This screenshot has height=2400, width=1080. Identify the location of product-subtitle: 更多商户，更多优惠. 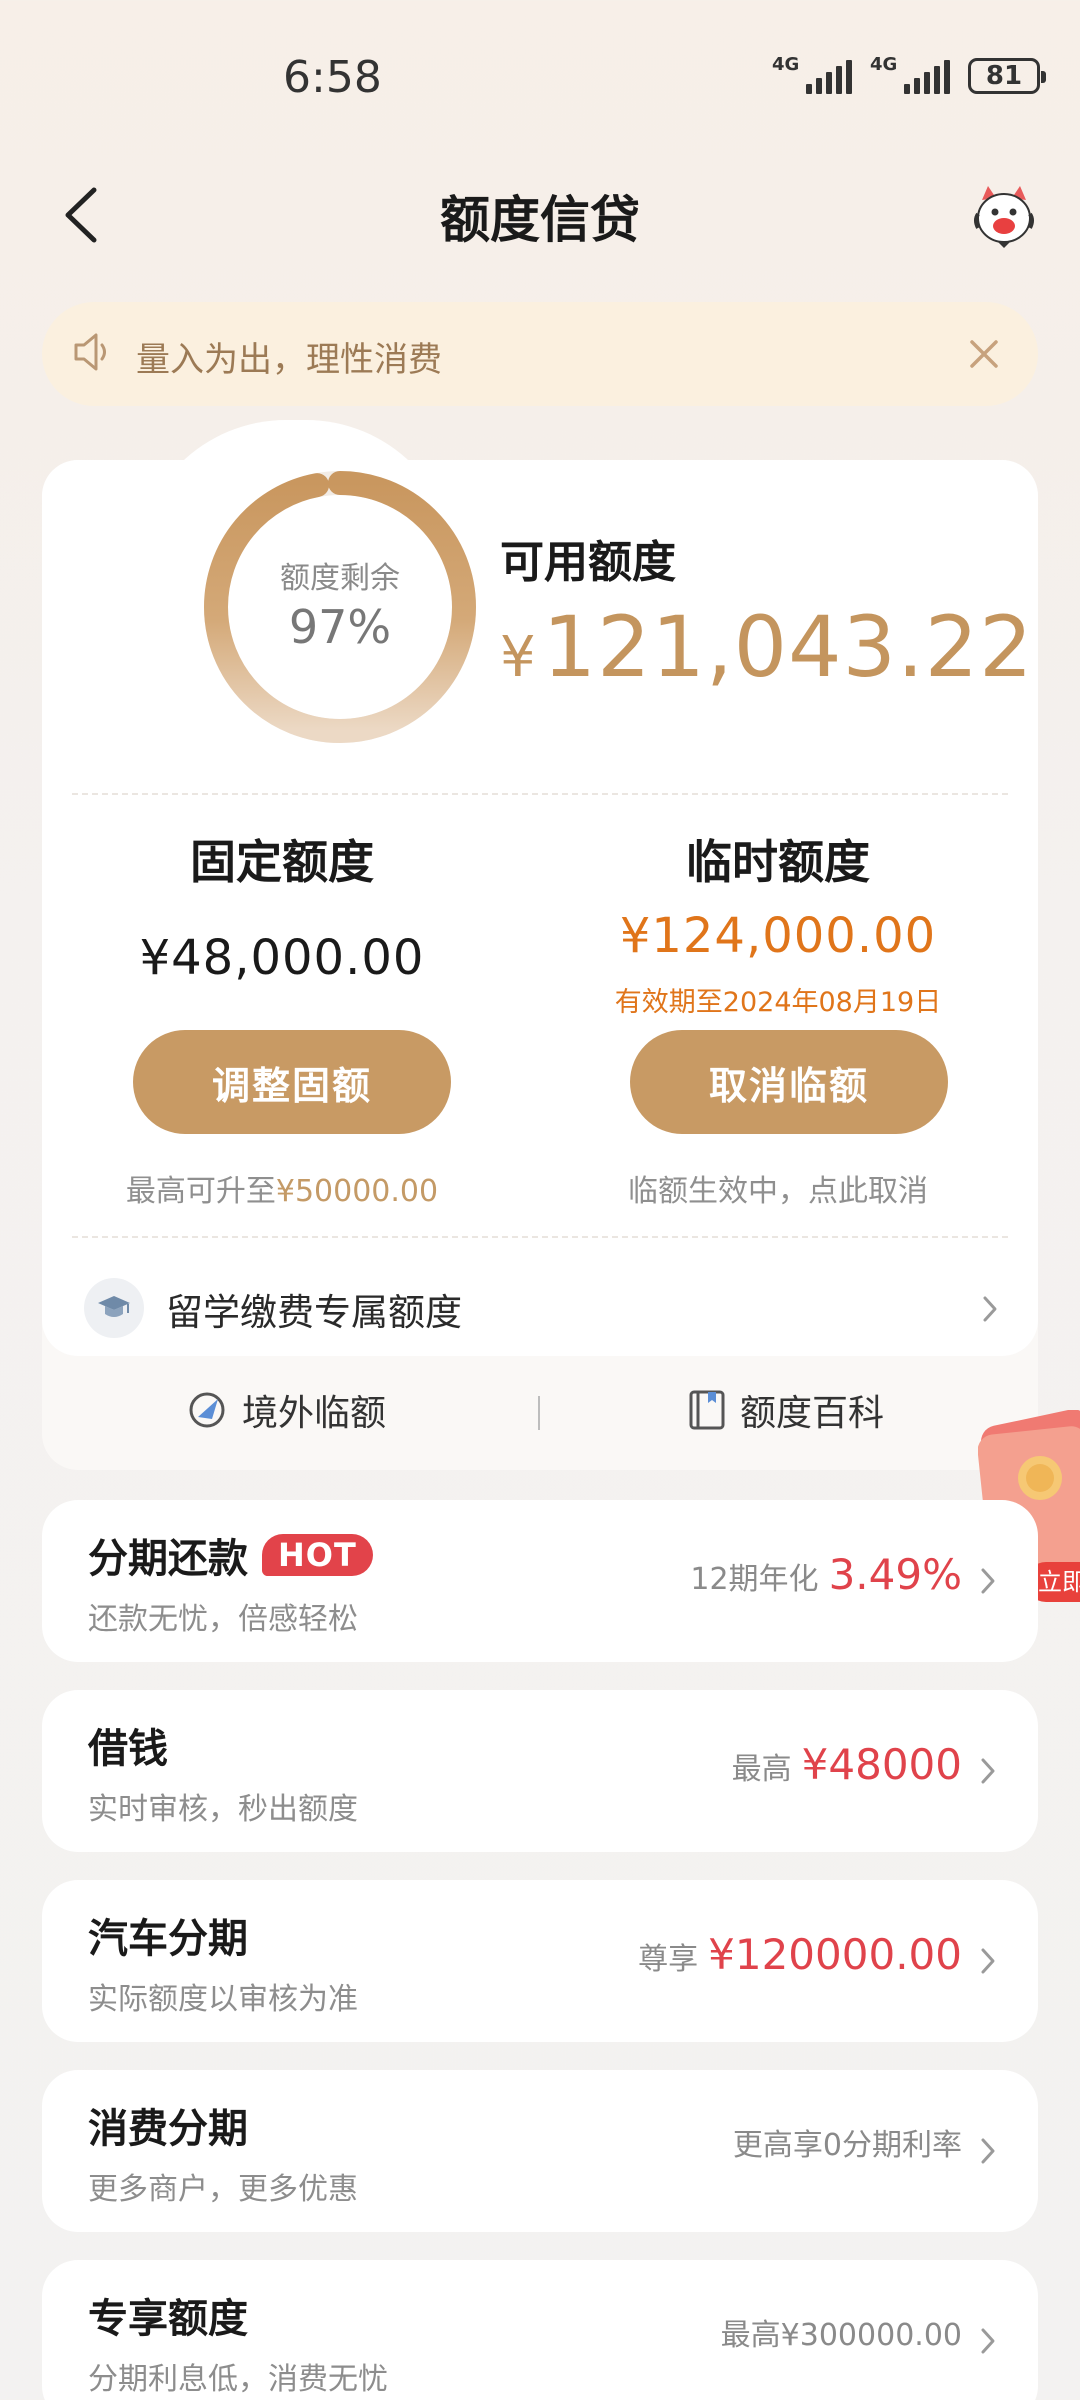
(223, 2189).